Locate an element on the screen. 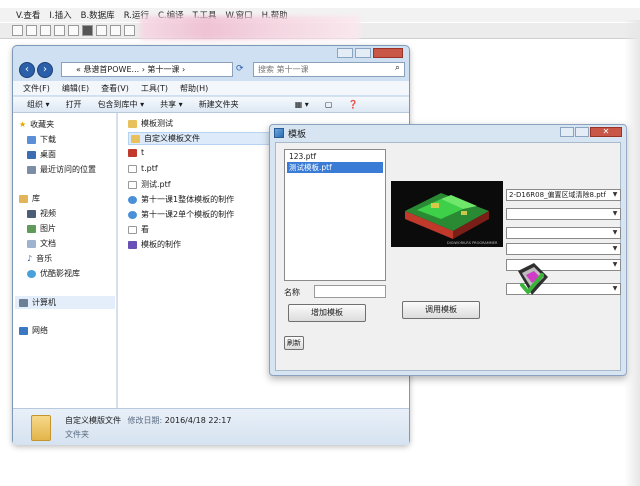 Image resolution: width=640 pixels, height=486 pixels. nav-libraries: 库 is located at coordinates (29, 198).